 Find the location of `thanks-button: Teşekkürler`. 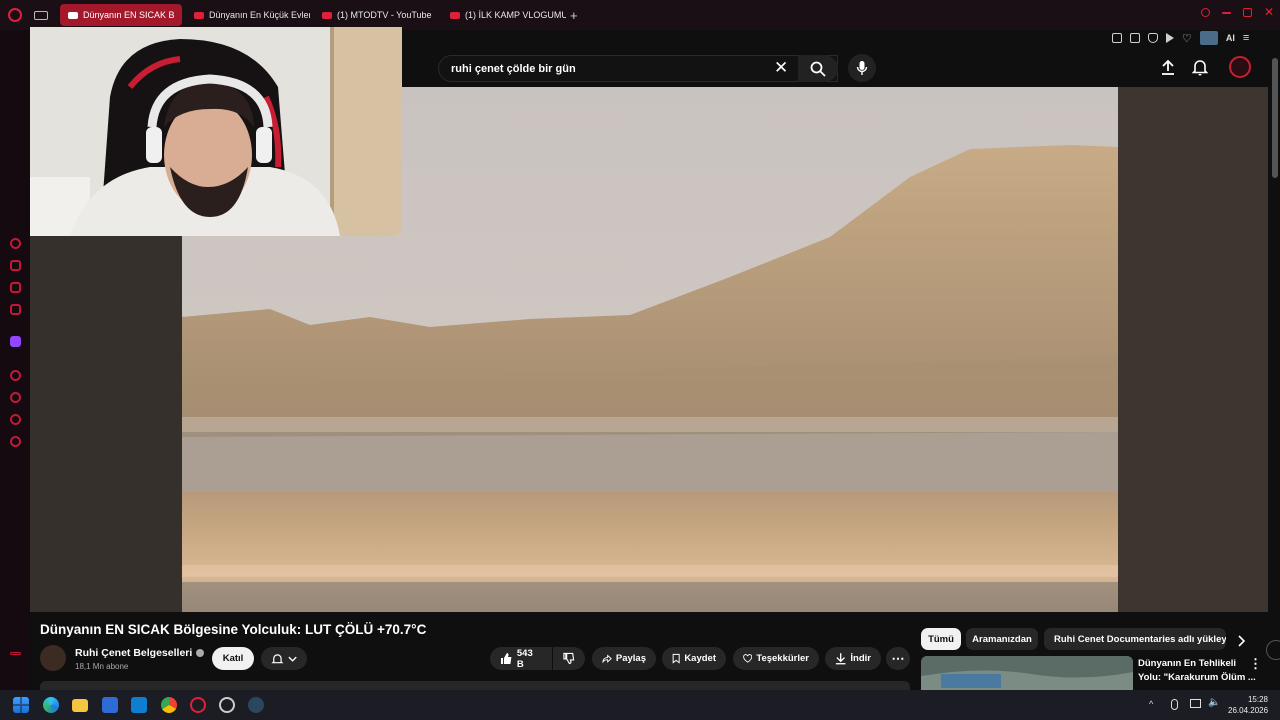

thanks-button: Teşekkürler is located at coordinates (776, 658).